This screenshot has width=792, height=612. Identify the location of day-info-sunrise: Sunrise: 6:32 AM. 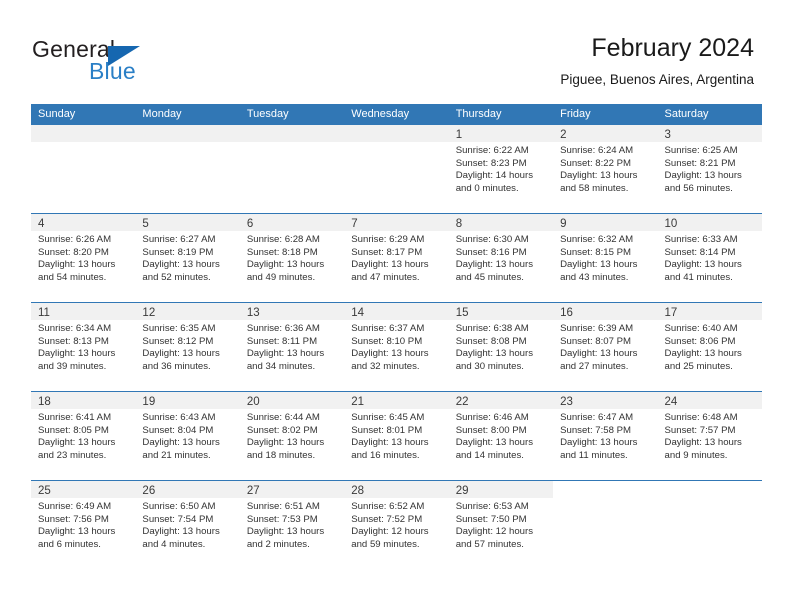
(597, 239).